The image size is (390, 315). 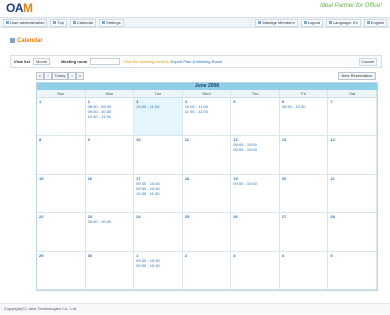 What do you see at coordinates (304, 178) in the screenshot?
I see `day-number: 20` at bounding box center [304, 178].